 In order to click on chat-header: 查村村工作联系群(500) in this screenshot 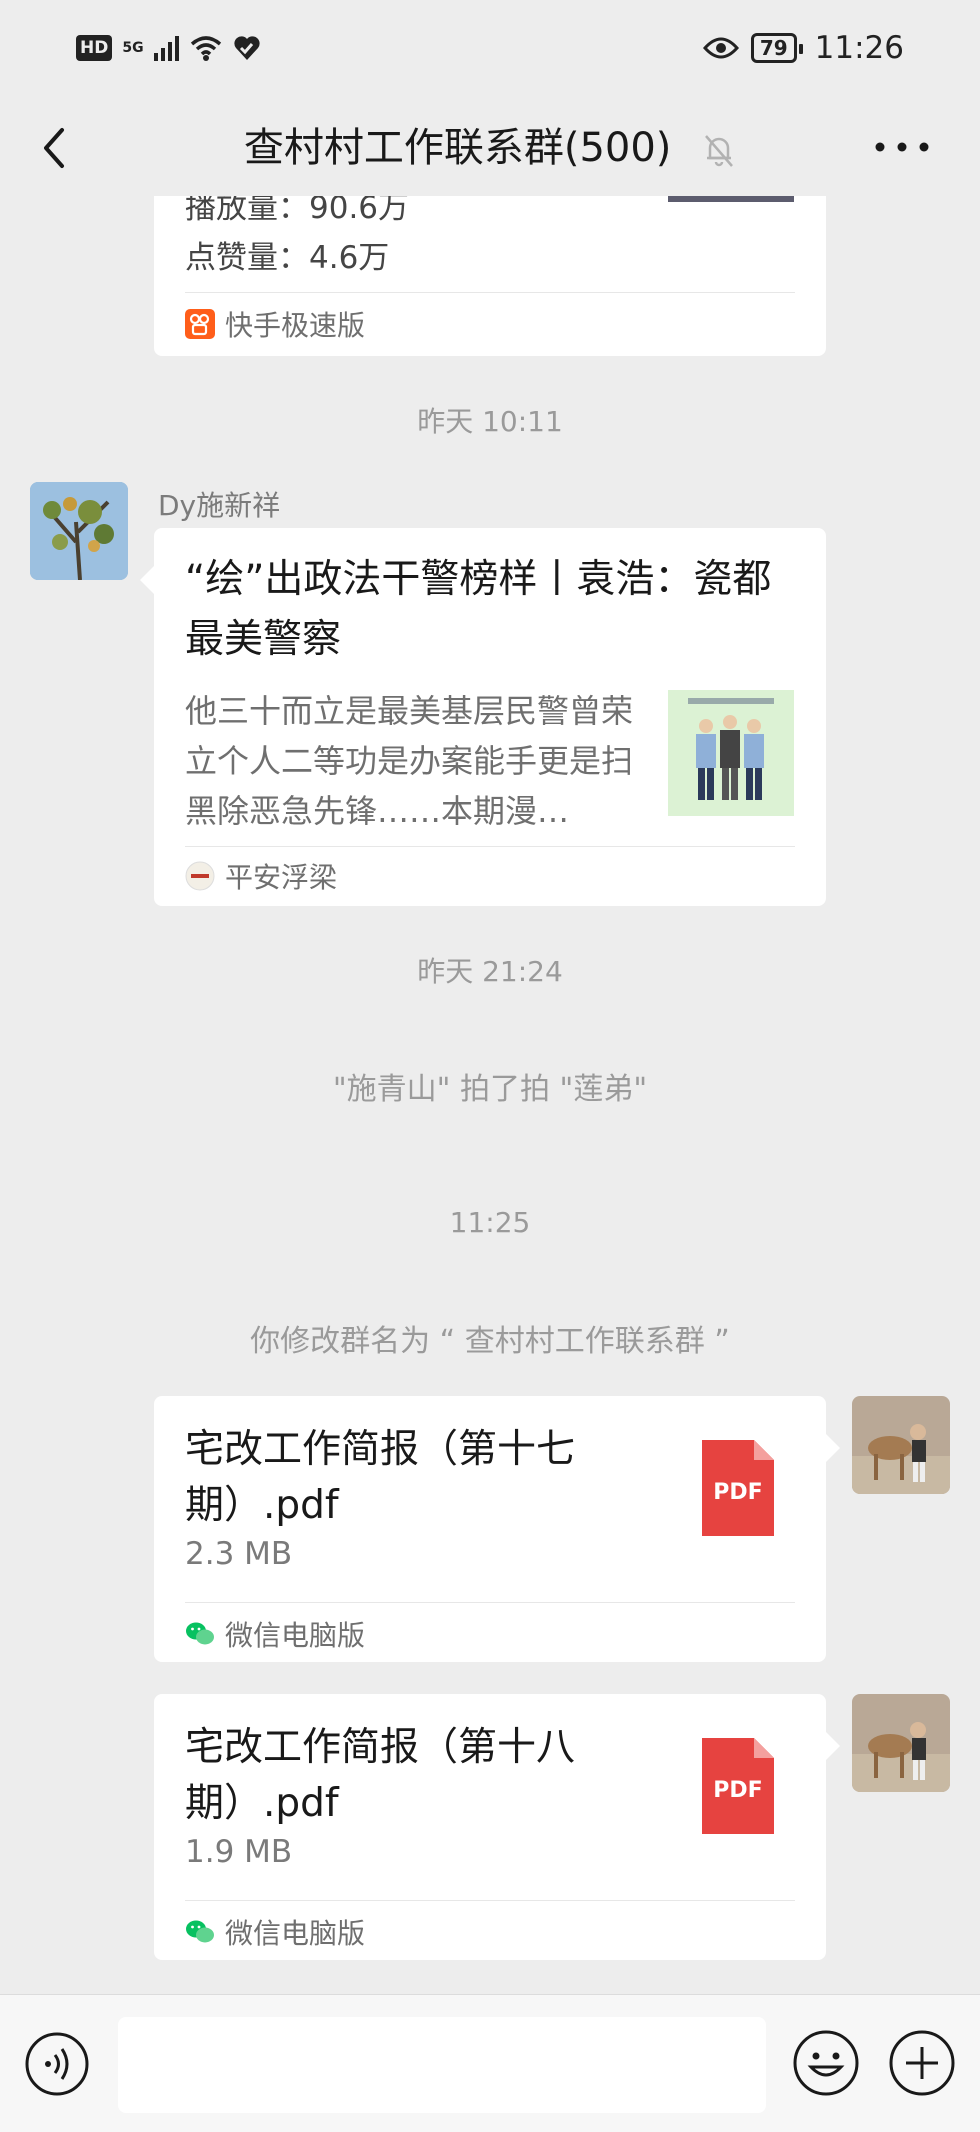, I will do `click(490, 148)`.